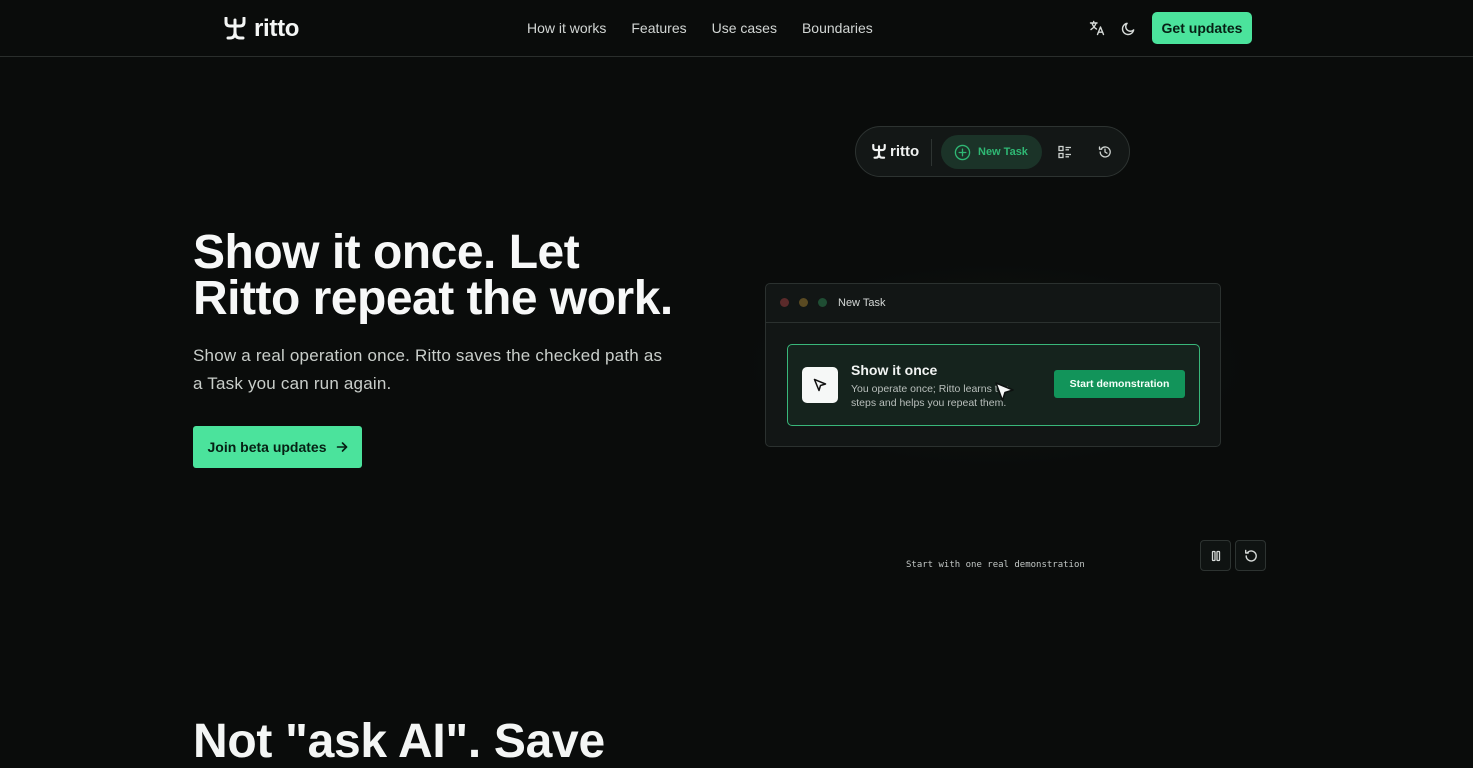 The width and height of the screenshot is (1473, 768). What do you see at coordinates (1128, 28) in the screenshot?
I see `moon-icon` at bounding box center [1128, 28].